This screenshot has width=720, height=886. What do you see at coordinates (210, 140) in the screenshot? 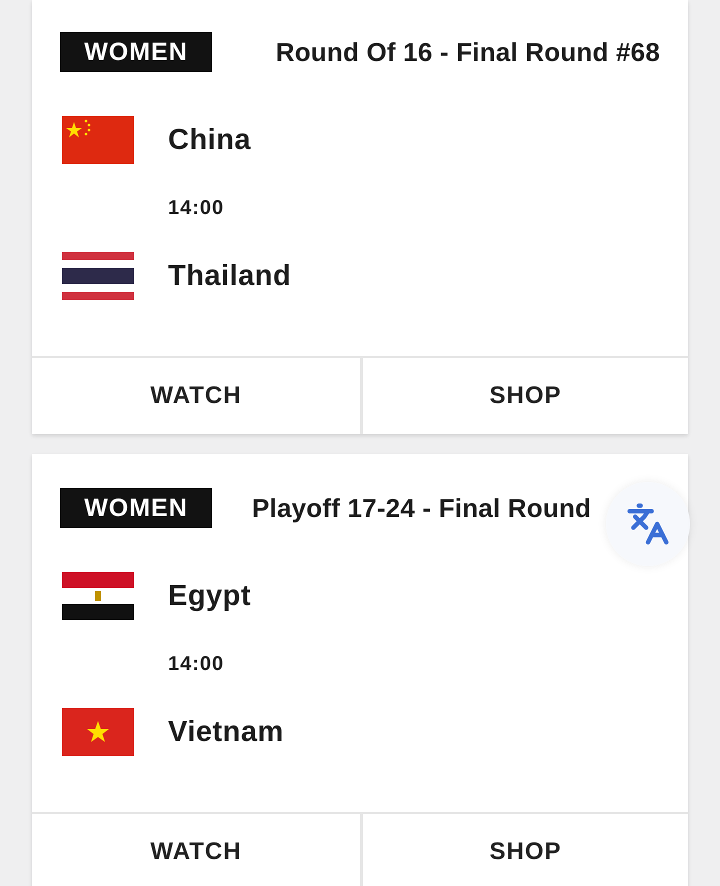
I see `team-name: China` at bounding box center [210, 140].